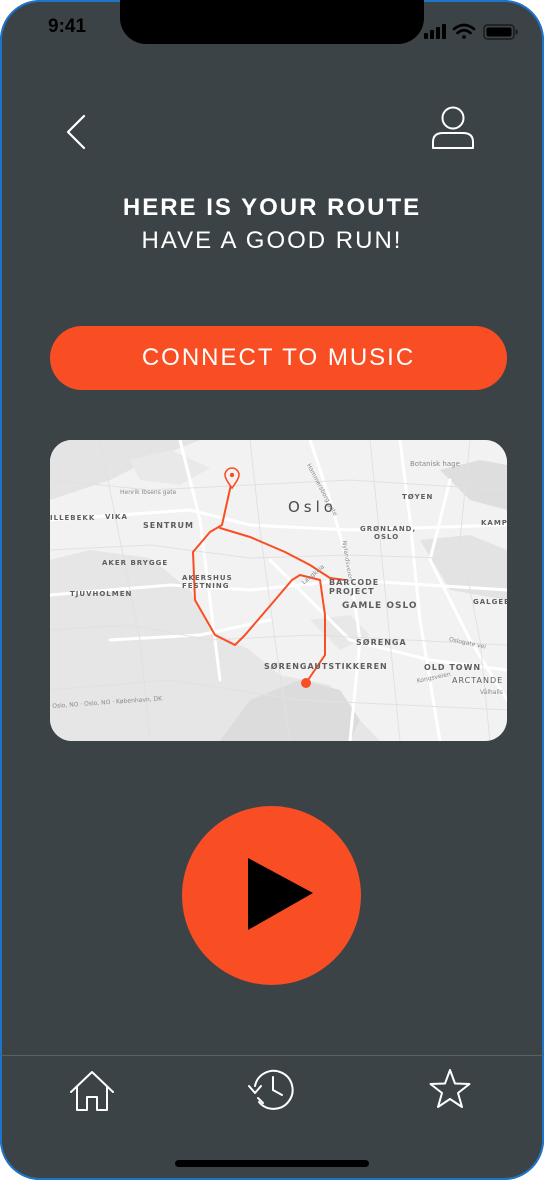 The image size is (544, 1180). Describe the element at coordinates (272, 22) in the screenshot. I see `notch` at that location.